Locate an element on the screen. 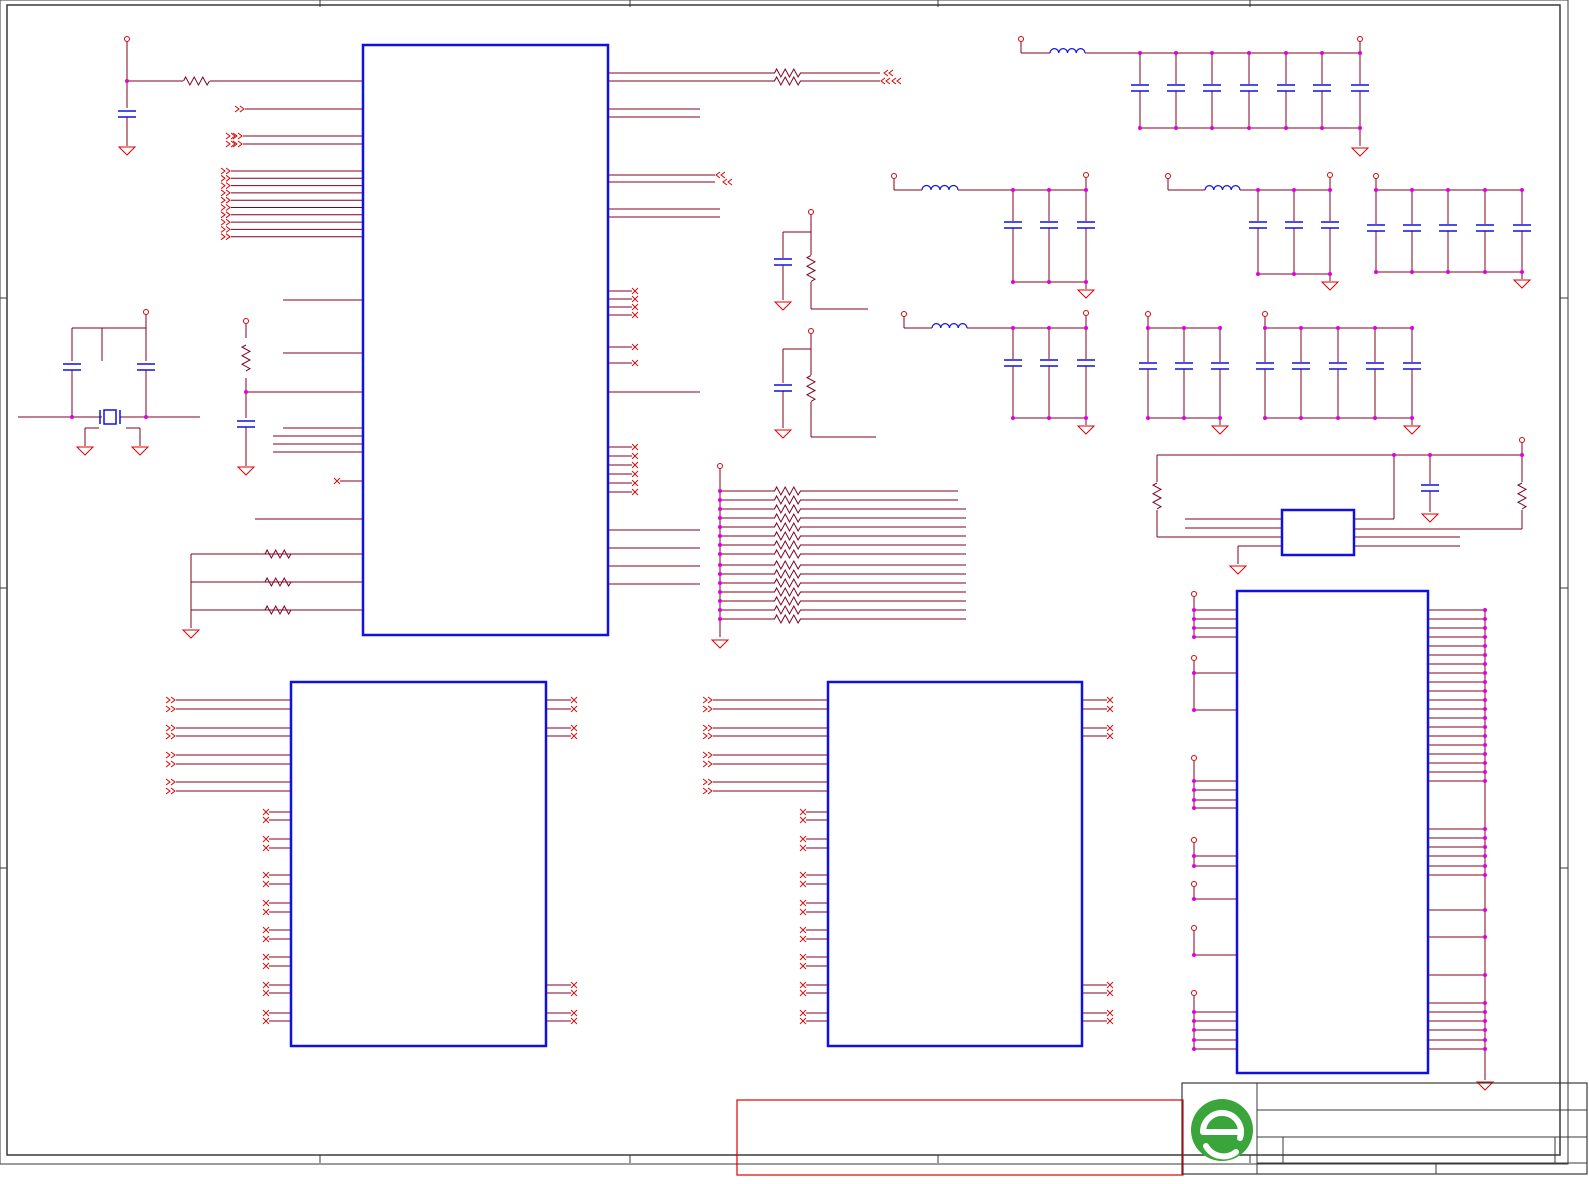 This screenshot has height=1184, width=1589. main-processor-block is located at coordinates (485, 340).